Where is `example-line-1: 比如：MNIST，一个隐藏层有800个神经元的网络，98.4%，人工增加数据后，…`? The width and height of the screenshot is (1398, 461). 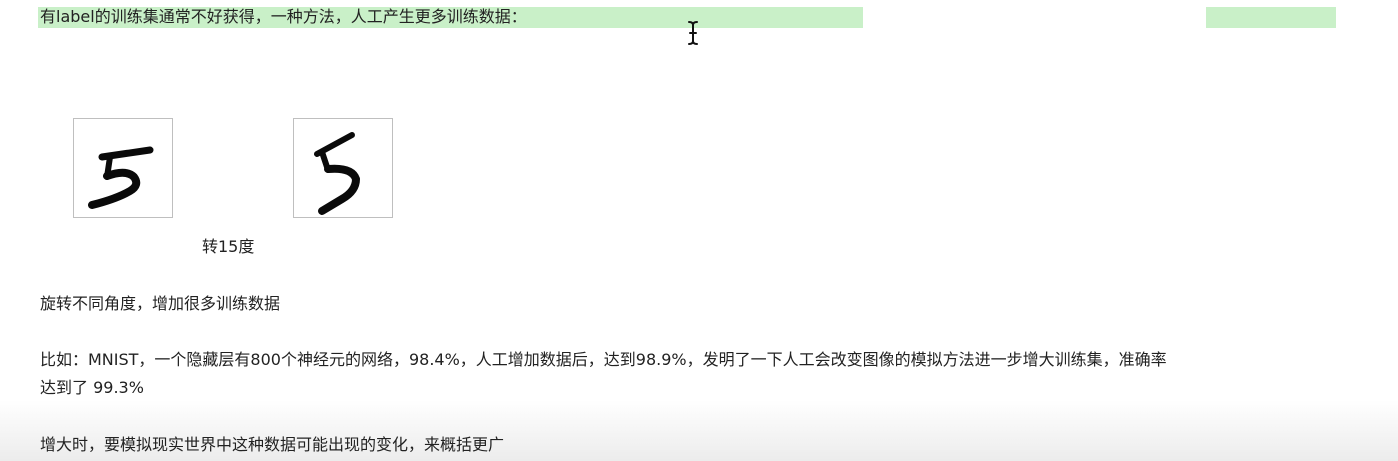
example-line-1: 比如：MNIST，一个隐藏层有800个神经元的网络，98.4%，人工增加数据后，… is located at coordinates (603, 360).